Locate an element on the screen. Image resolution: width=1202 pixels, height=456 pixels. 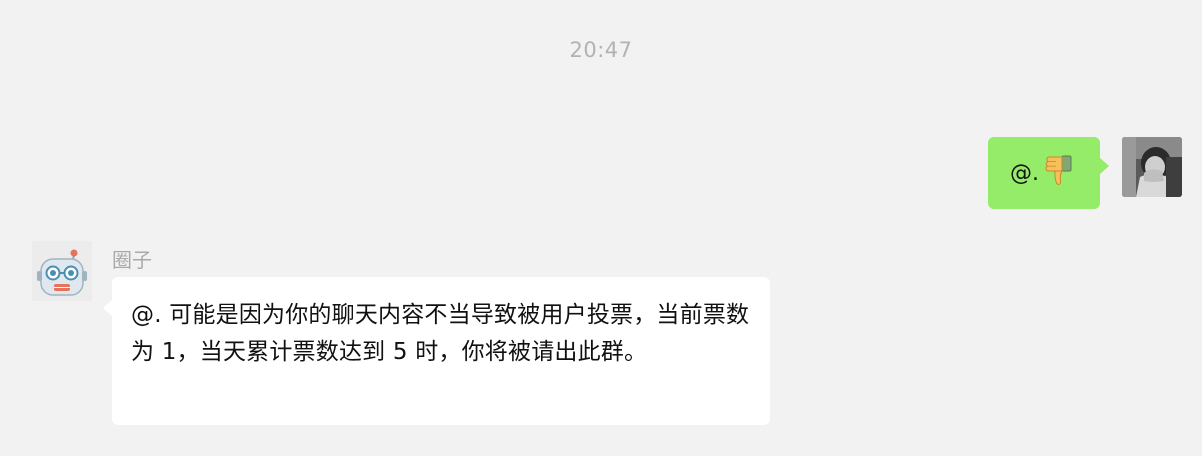
self-avatar is located at coordinates (1152, 167).